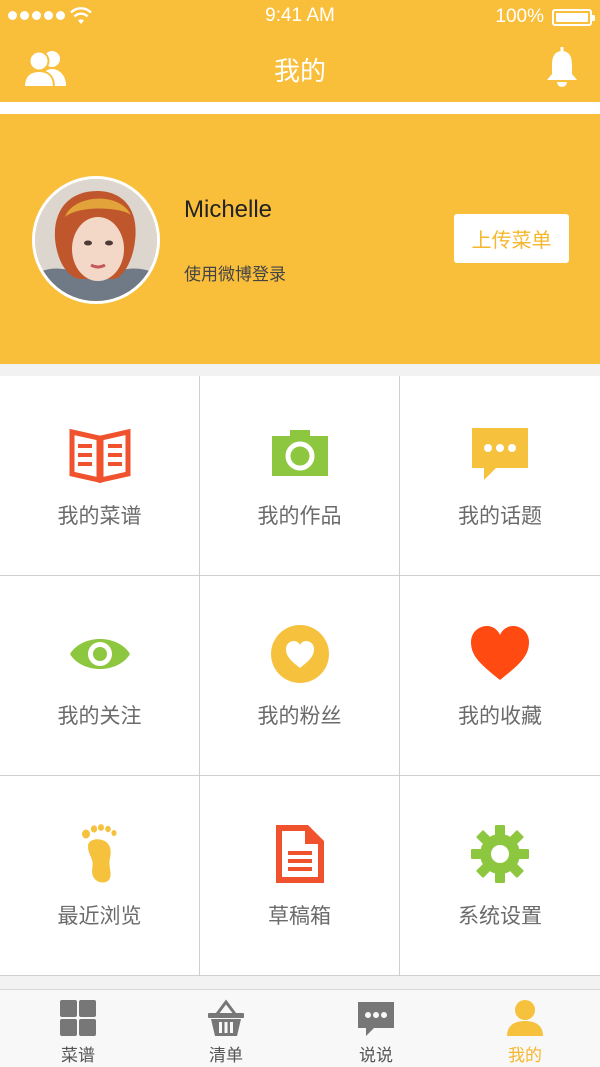  What do you see at coordinates (226, 1017) in the screenshot?
I see `basket-icon` at bounding box center [226, 1017].